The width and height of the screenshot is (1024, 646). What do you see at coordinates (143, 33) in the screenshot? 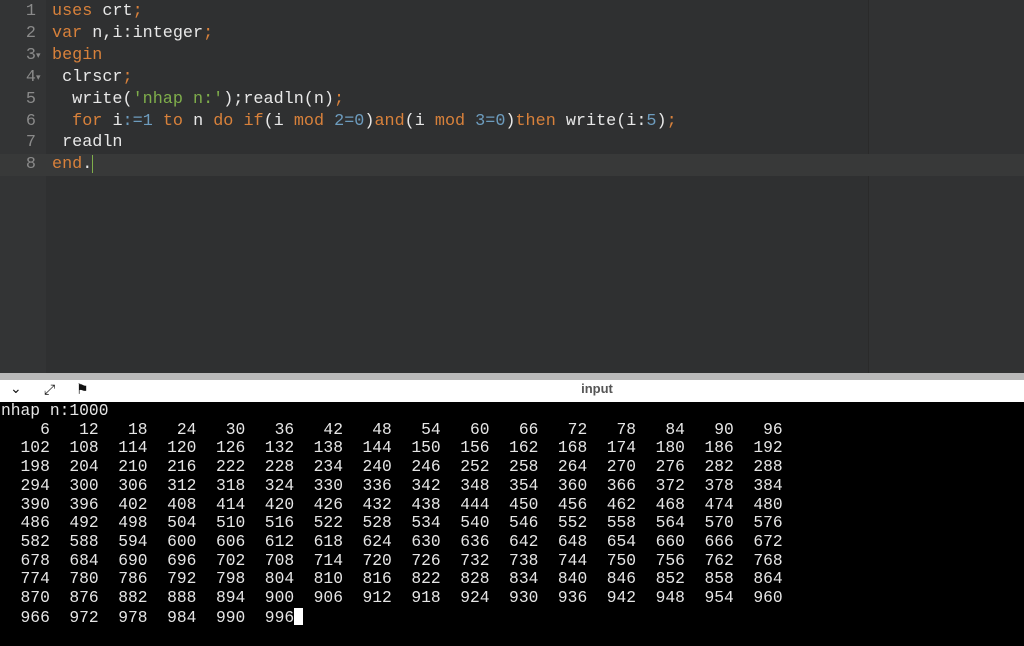
I see `code-token: n,i:integer` at bounding box center [143, 33].